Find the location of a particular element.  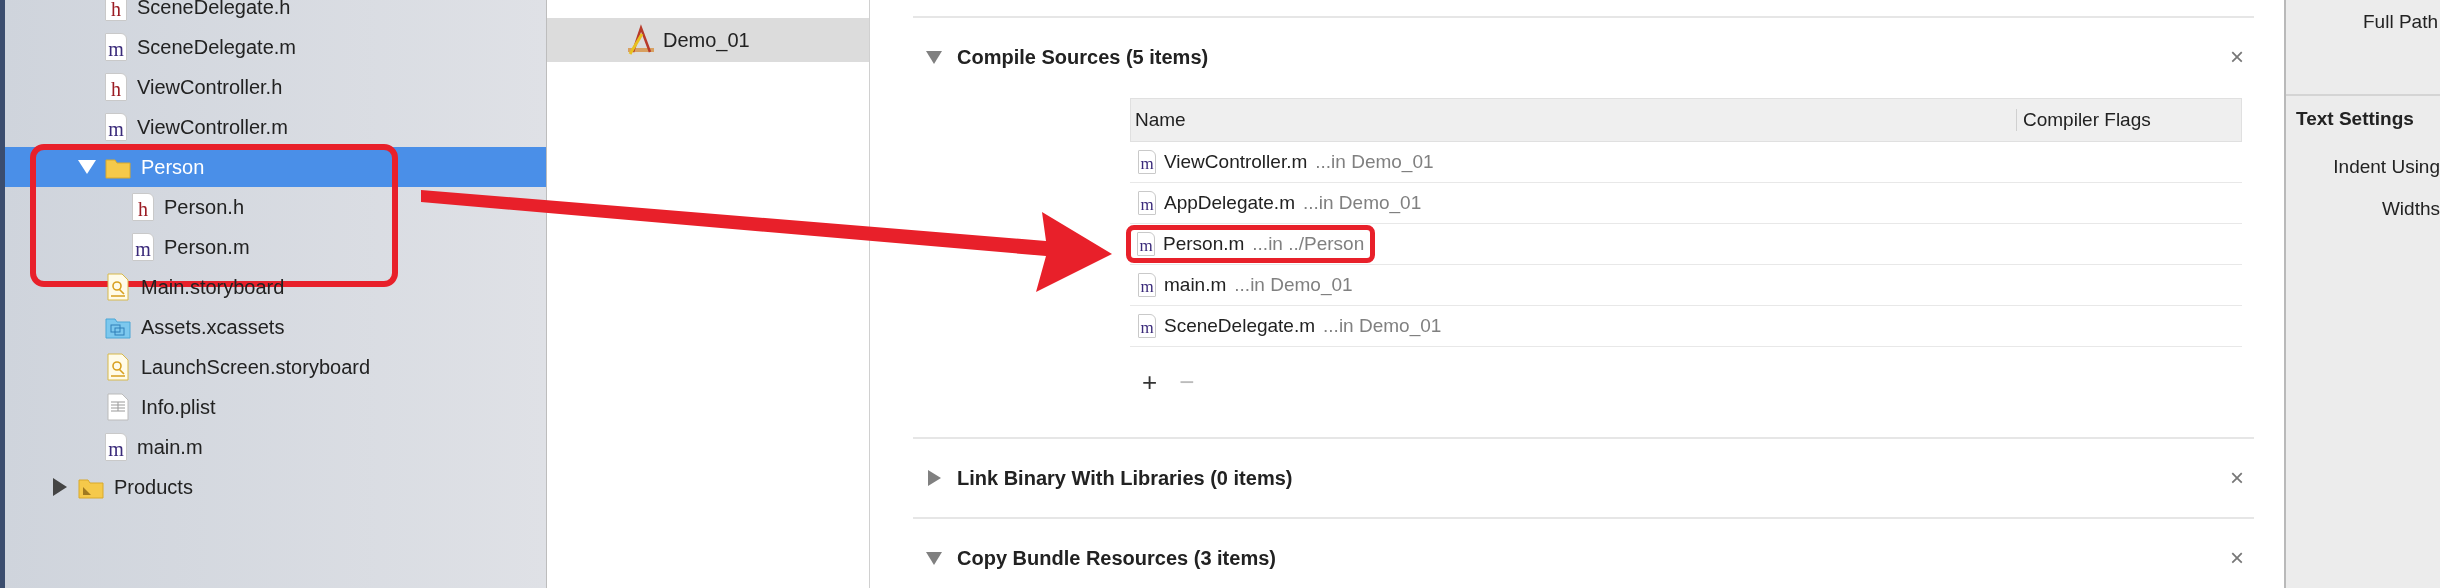

file-name: AppDelegate.m is located at coordinates (1229, 203).